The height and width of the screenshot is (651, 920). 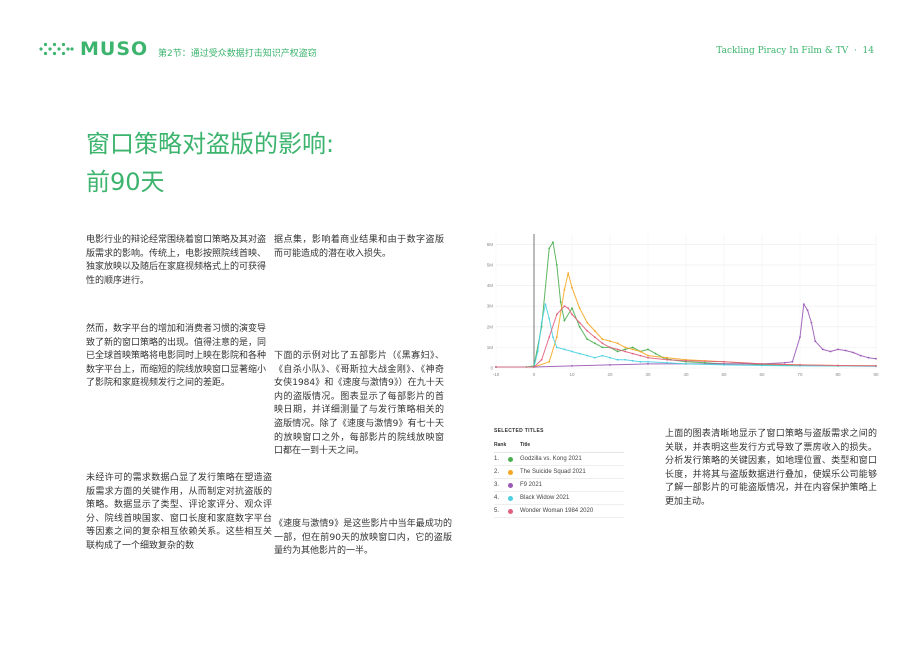 What do you see at coordinates (519, 431) in the screenshot?
I see `legend-heading: SELECTED TITLES` at bounding box center [519, 431].